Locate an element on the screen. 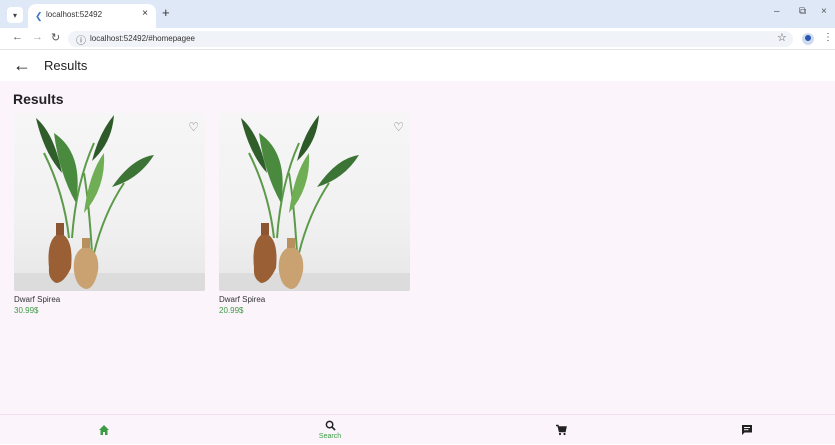 The width and height of the screenshot is (835, 445). cart-icon is located at coordinates (561, 430).